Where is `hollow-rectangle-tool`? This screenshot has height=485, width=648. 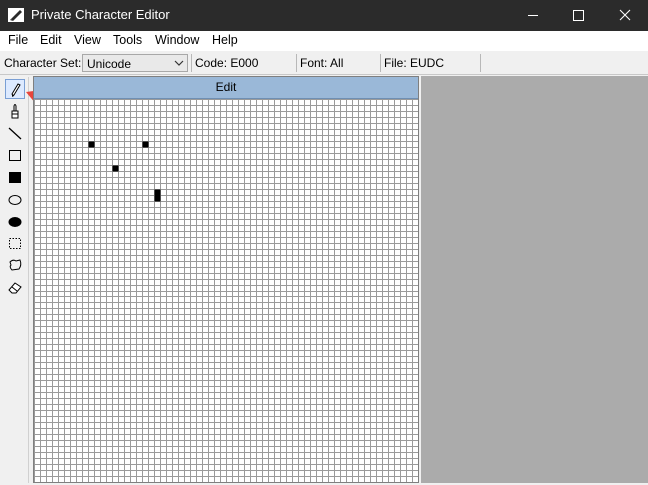
hollow-rectangle-tool is located at coordinates (15, 155).